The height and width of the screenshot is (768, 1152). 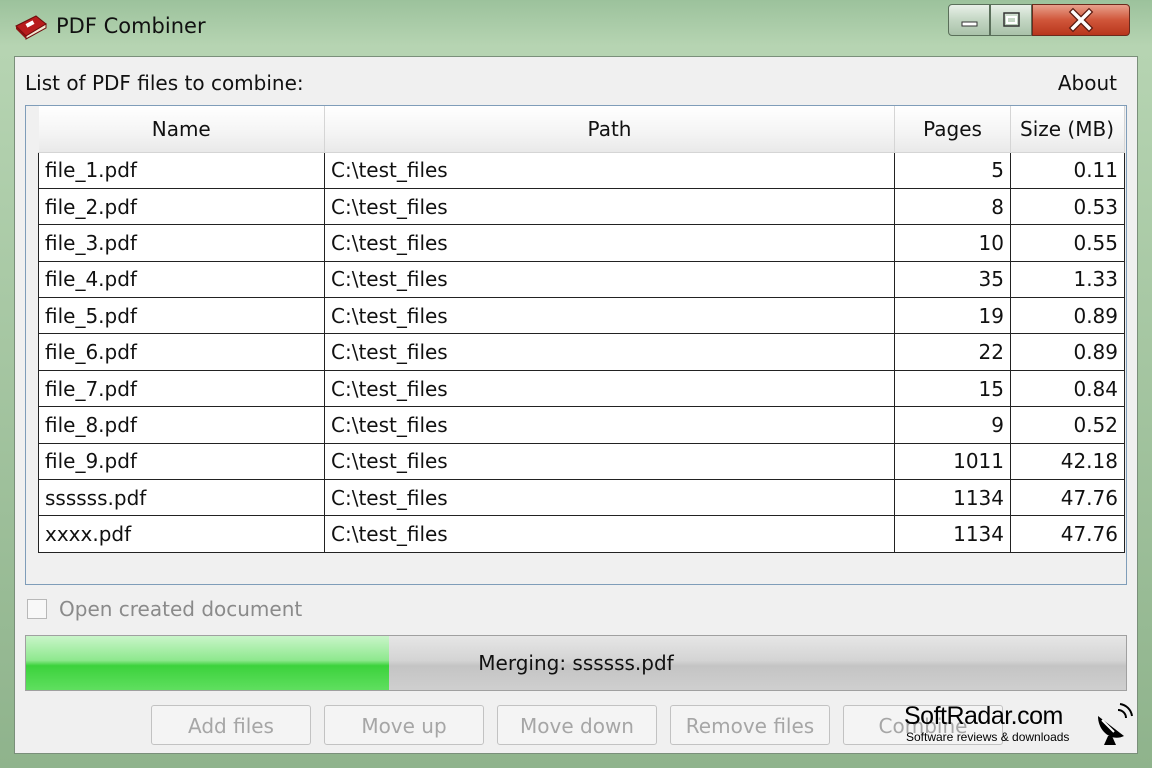 I want to click on progress-text: Merging: ssssss.pdf, so click(x=576, y=663).